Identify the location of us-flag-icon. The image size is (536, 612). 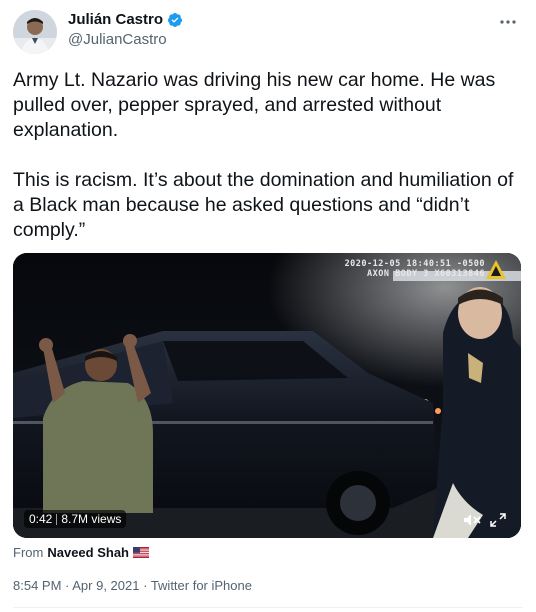
(141, 552).